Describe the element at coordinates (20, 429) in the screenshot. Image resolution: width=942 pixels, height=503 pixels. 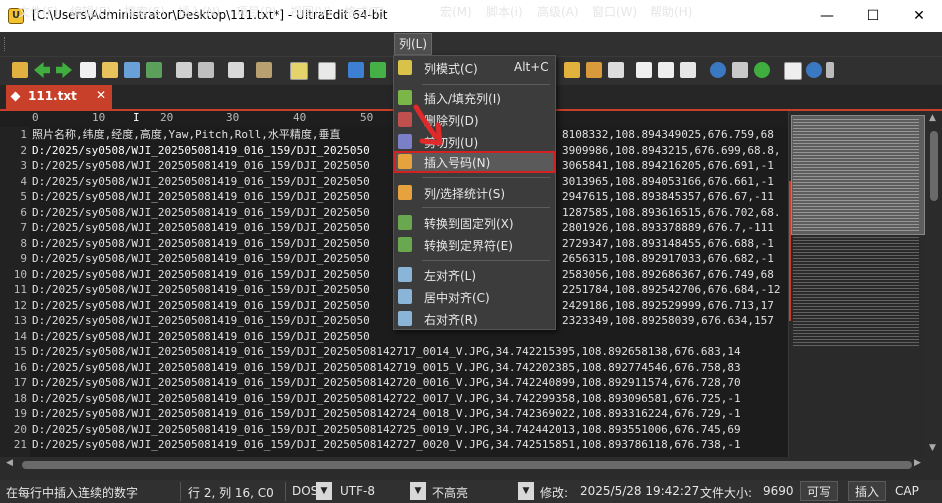
I see `line-number: 20` at that location.